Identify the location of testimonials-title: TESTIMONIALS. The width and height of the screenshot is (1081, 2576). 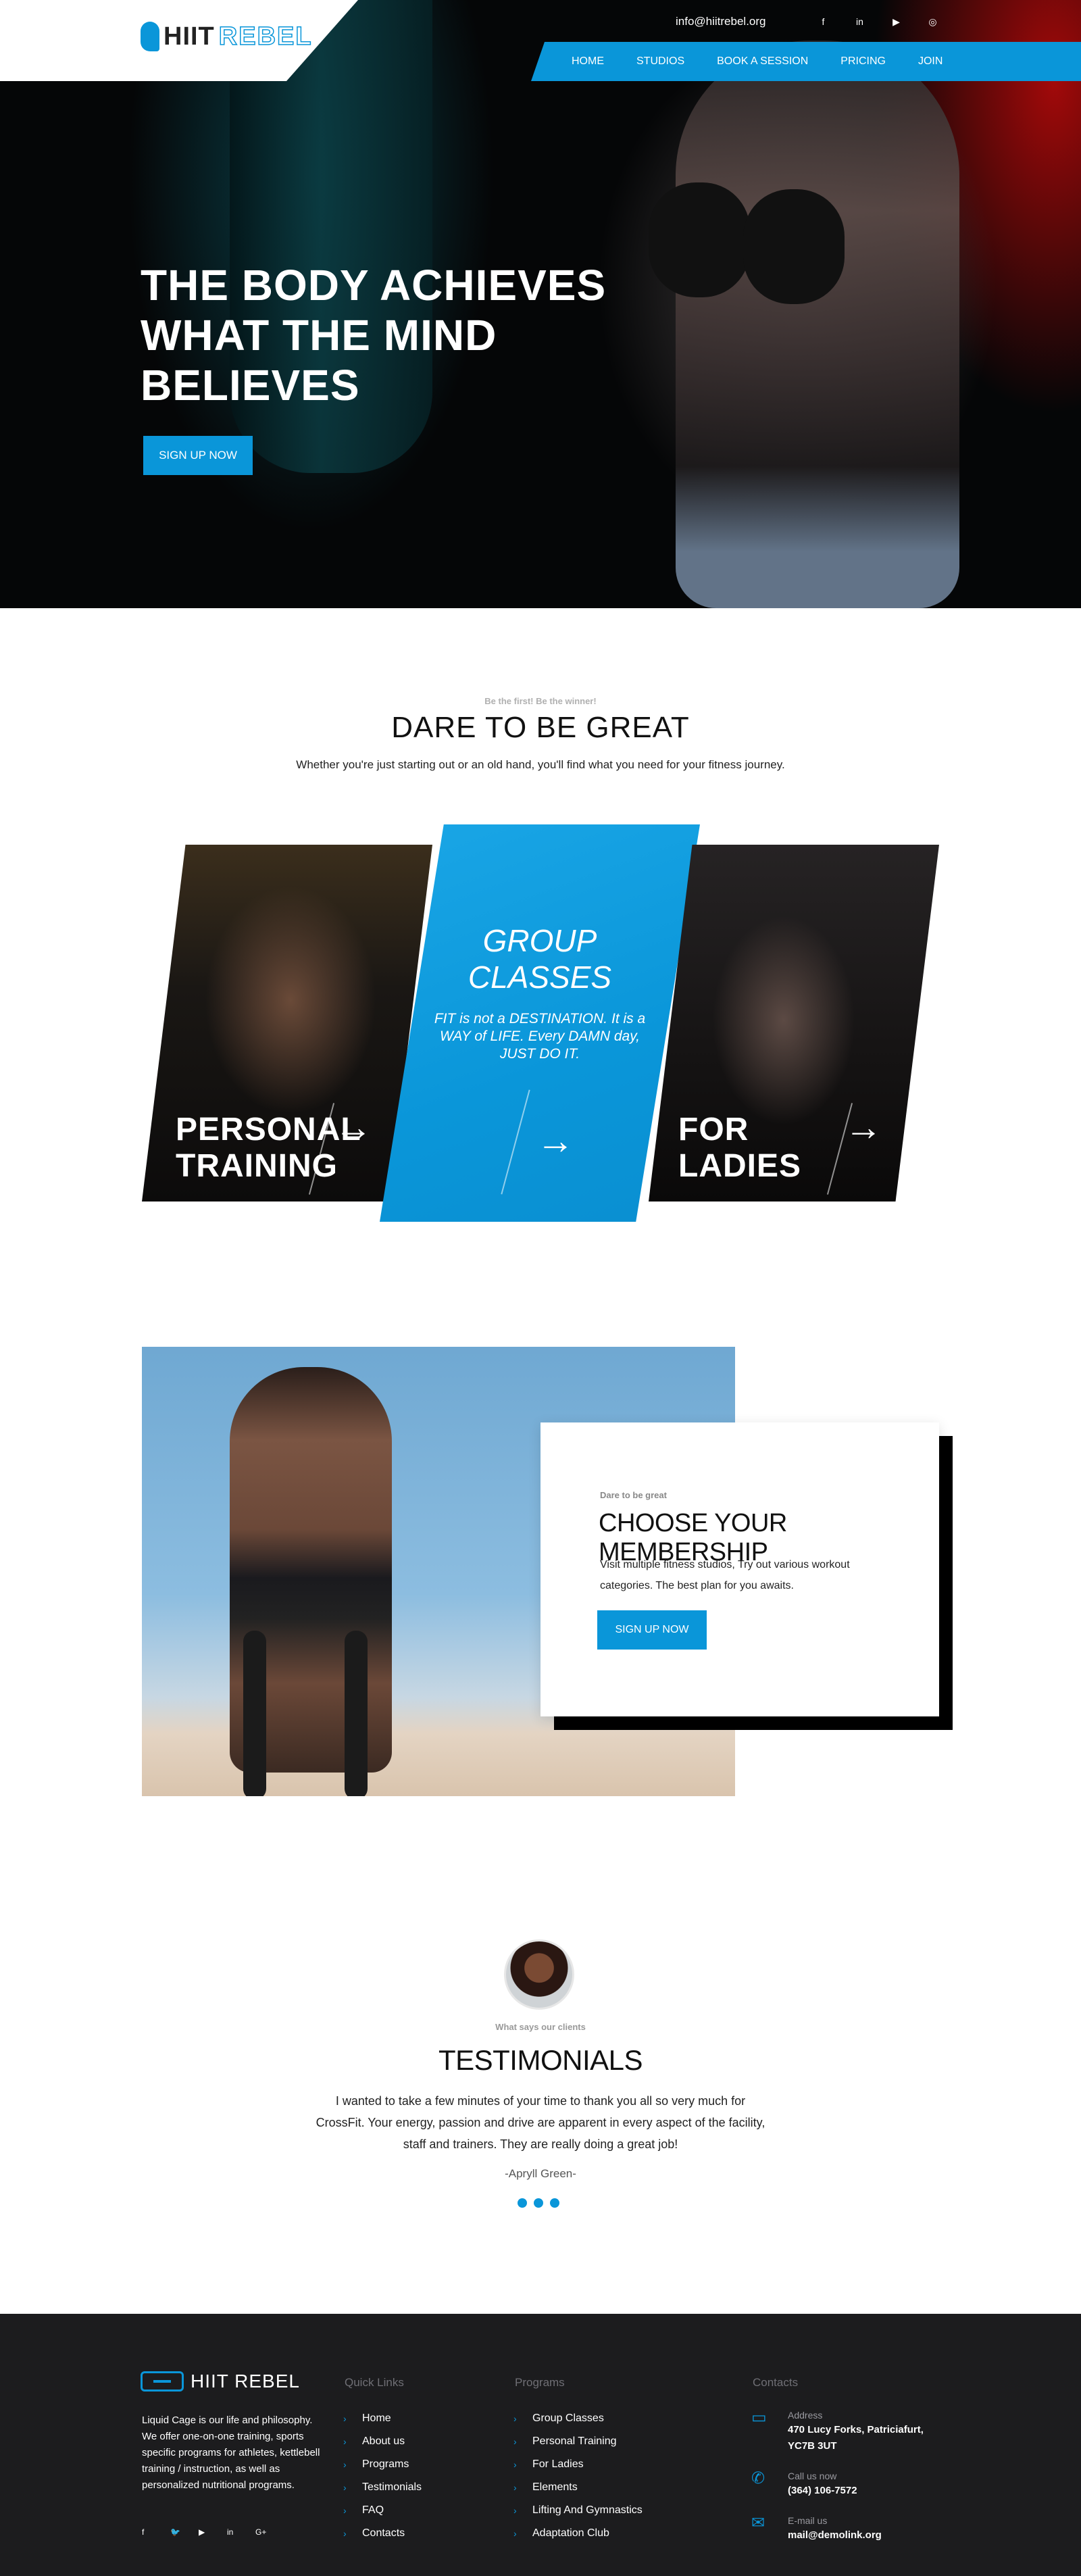
(540, 2060).